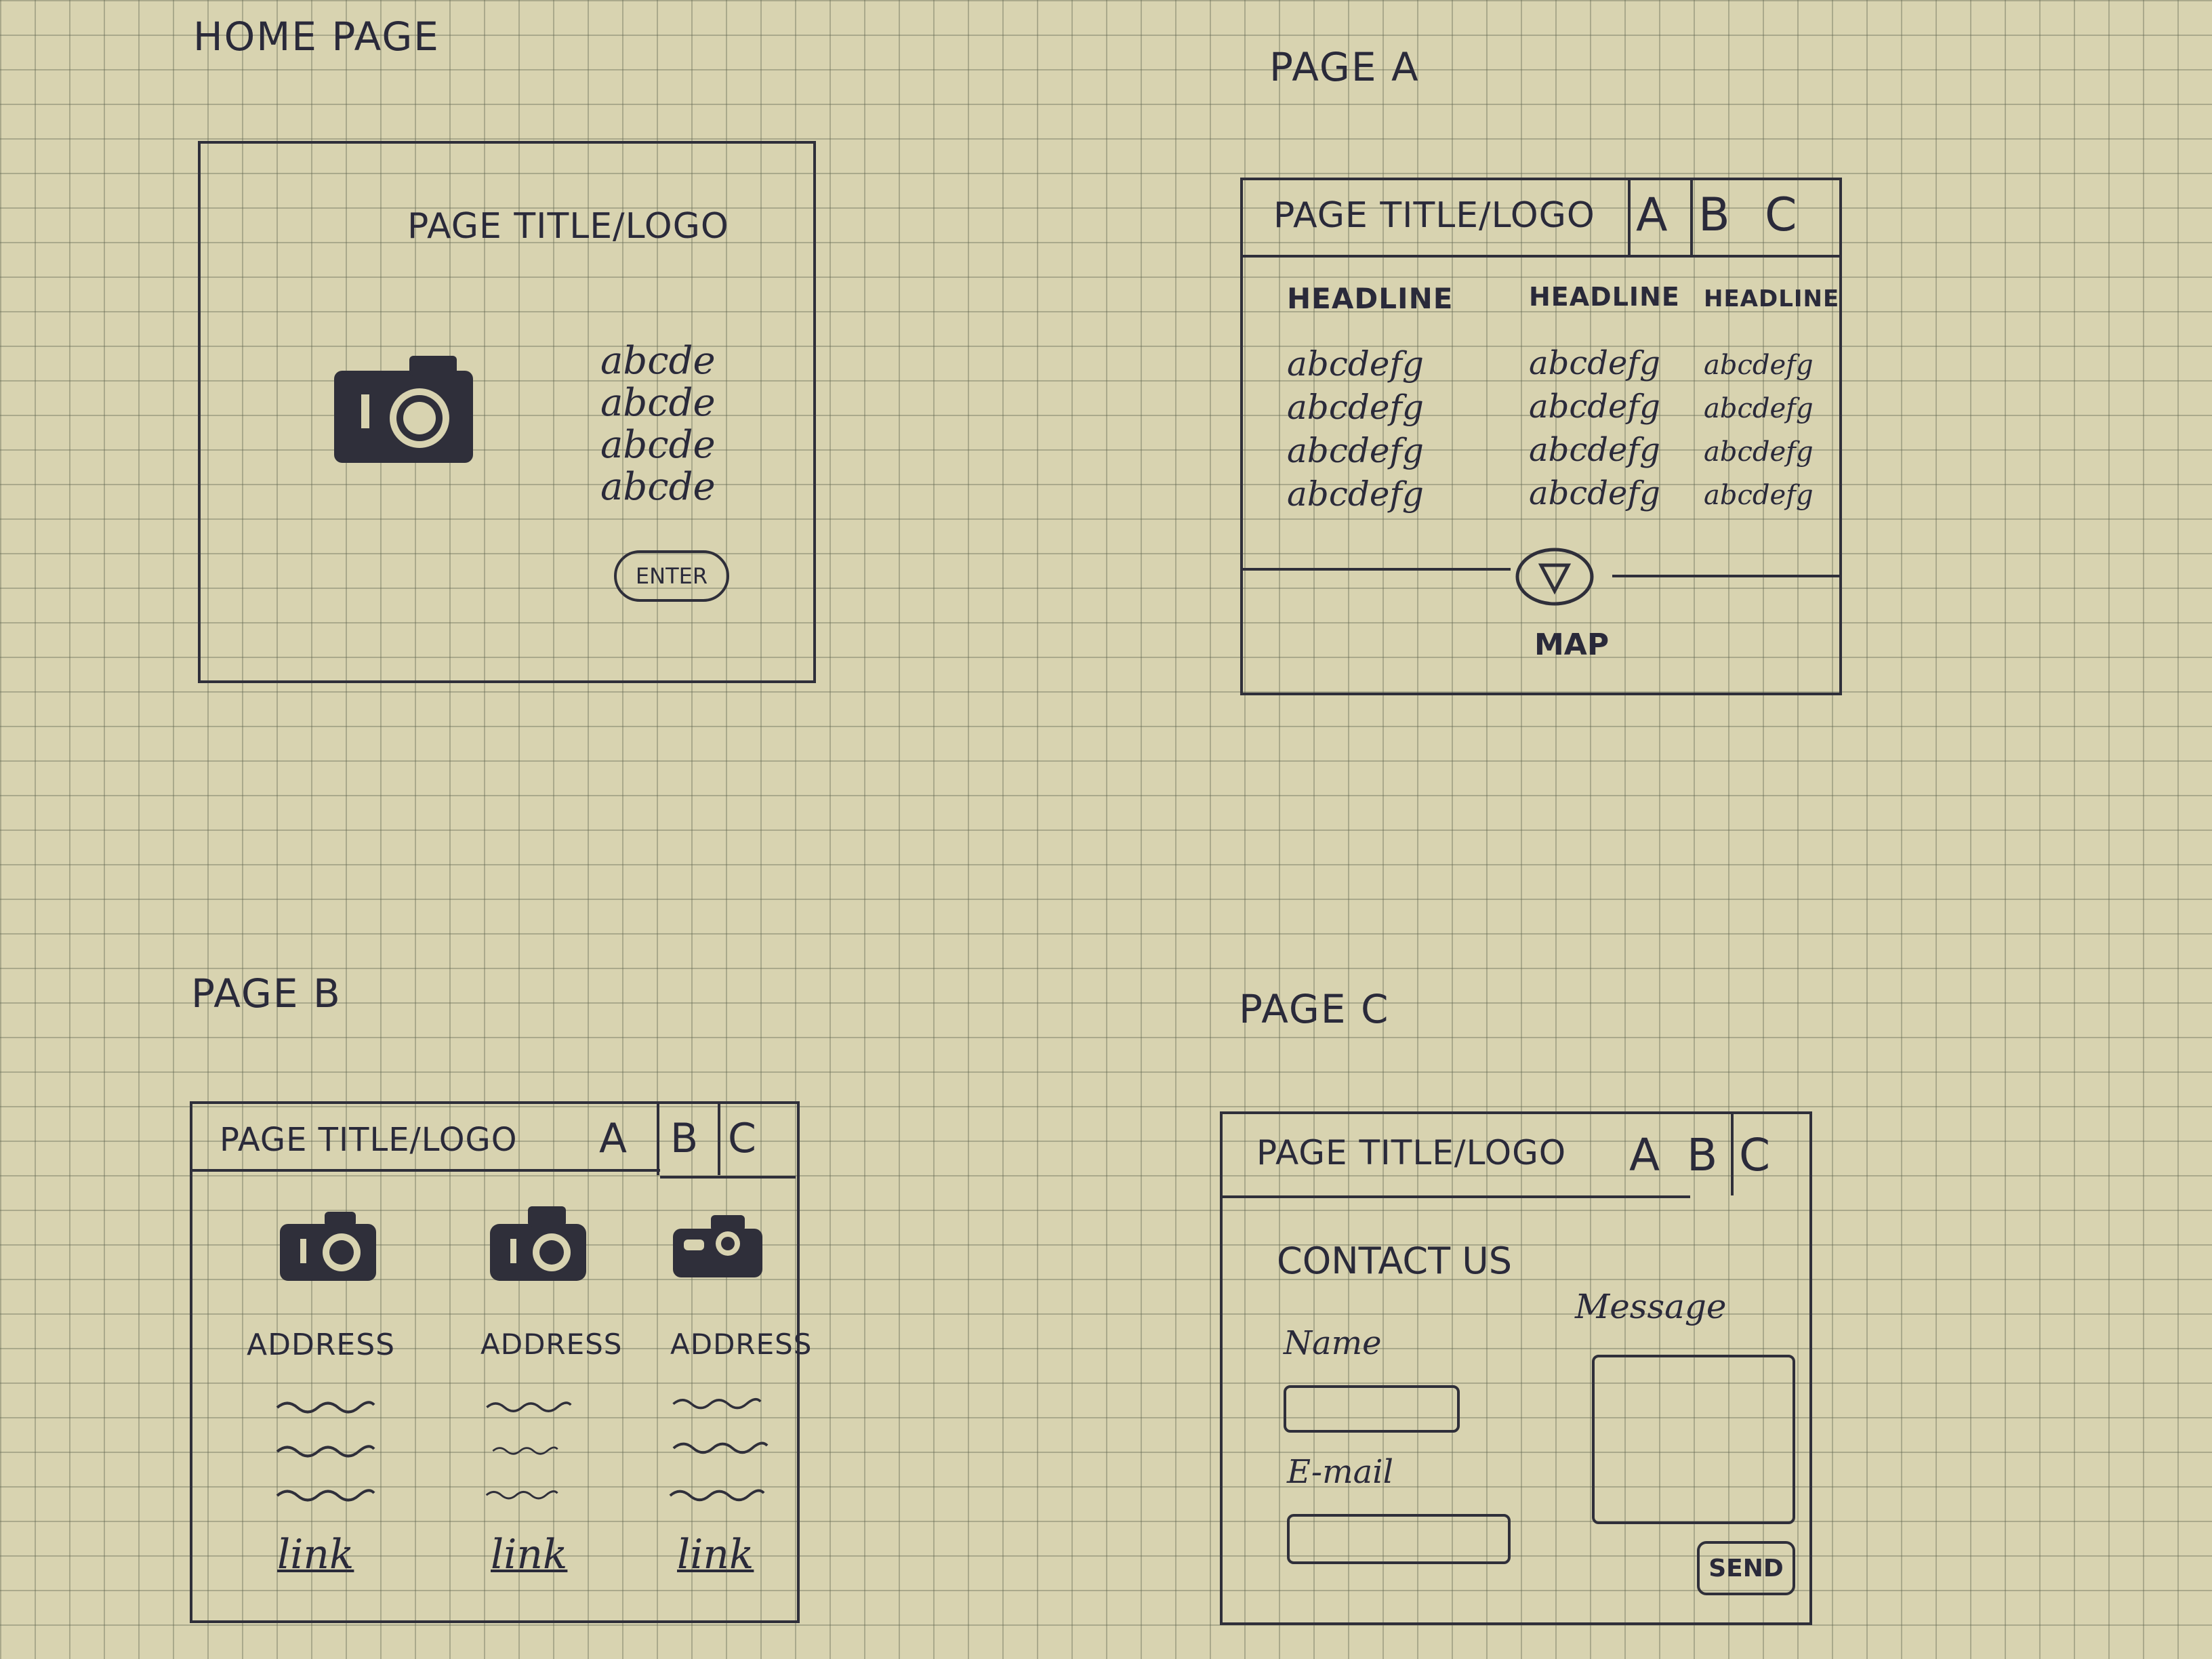 The width and height of the screenshot is (2212, 1659). I want to click on page-c-caption: PAGE C, so click(1314, 1009).